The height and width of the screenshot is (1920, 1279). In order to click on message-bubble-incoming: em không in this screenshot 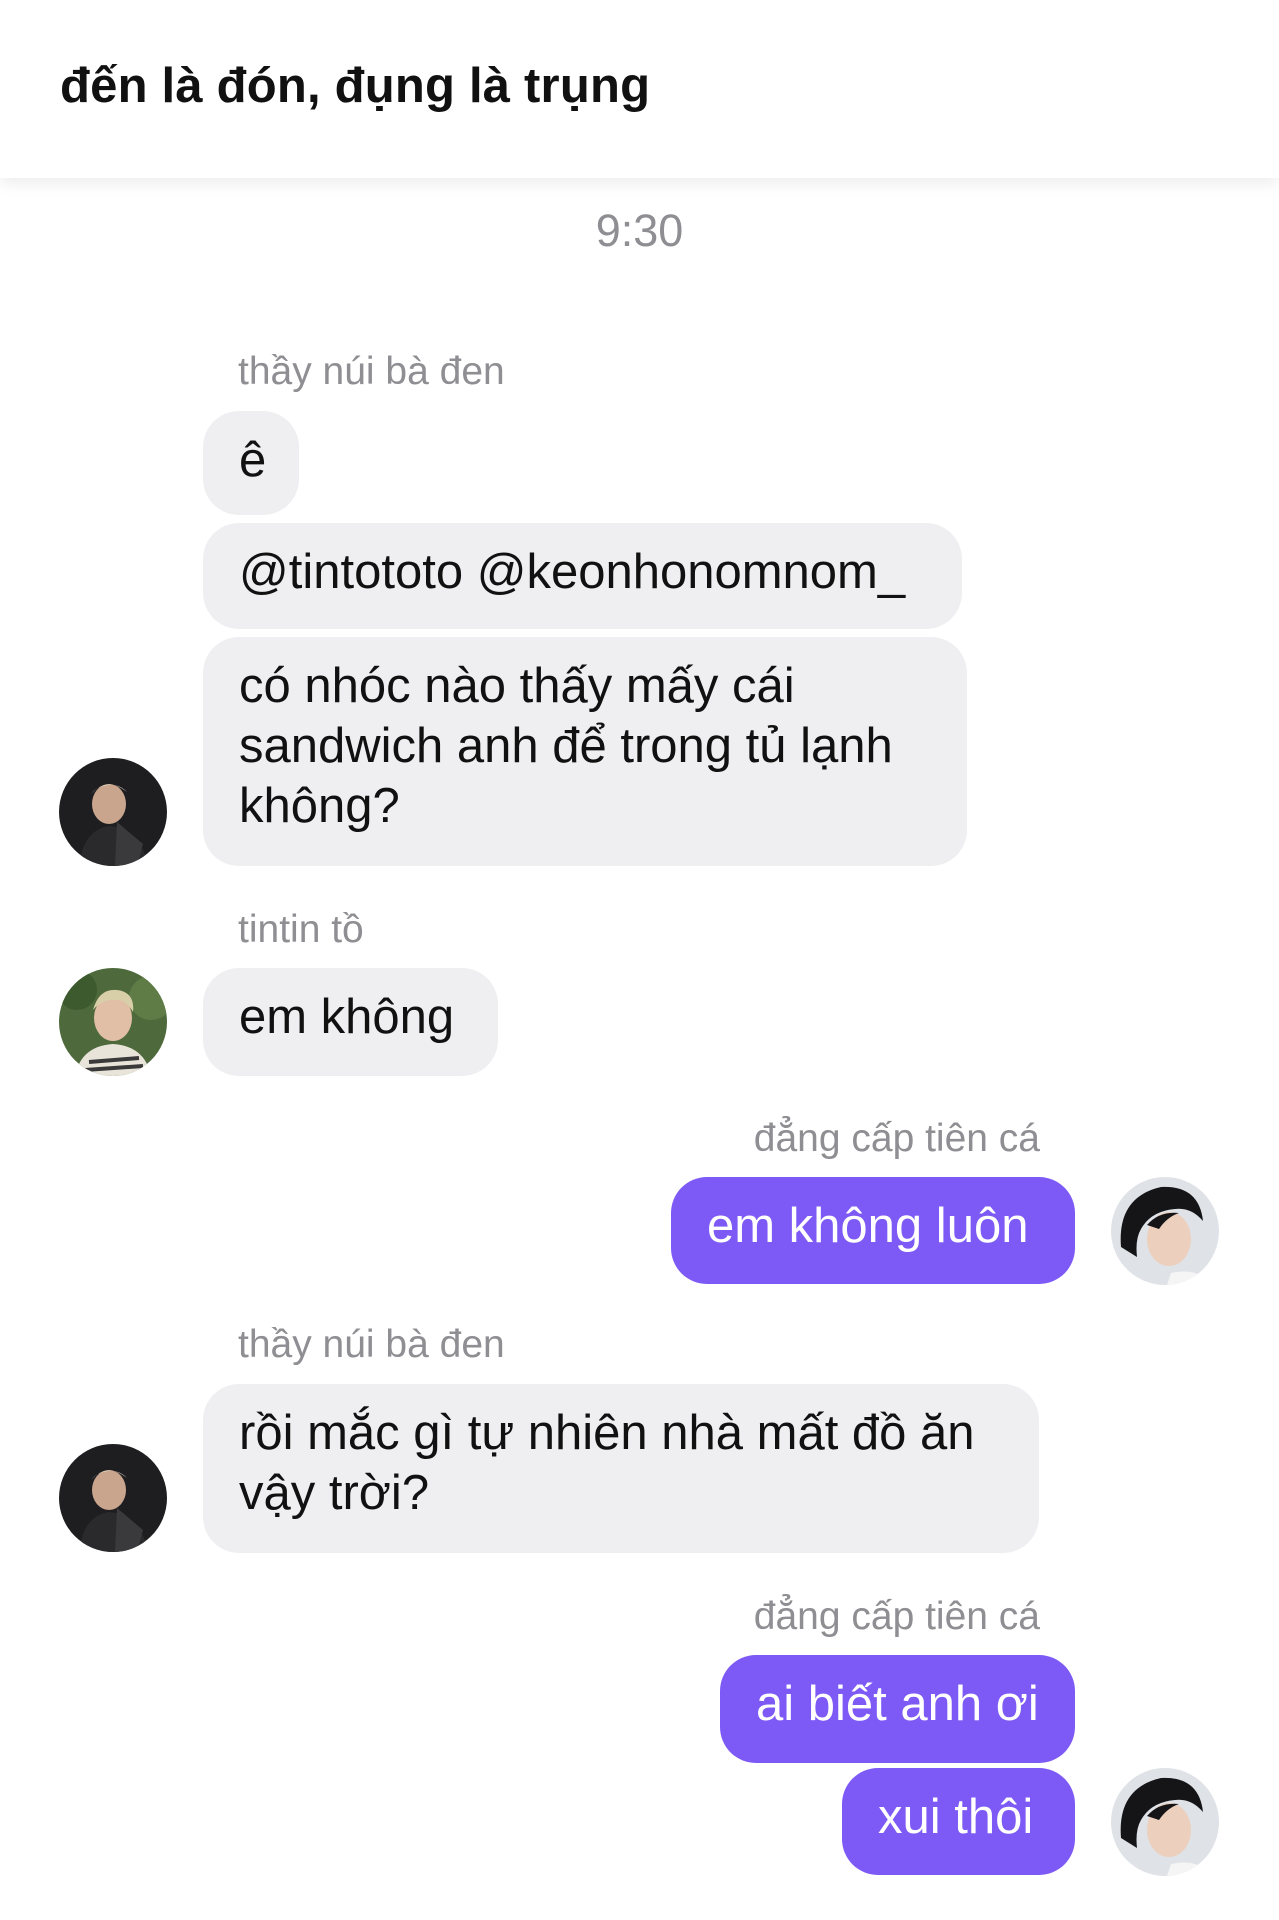, I will do `click(350, 1022)`.